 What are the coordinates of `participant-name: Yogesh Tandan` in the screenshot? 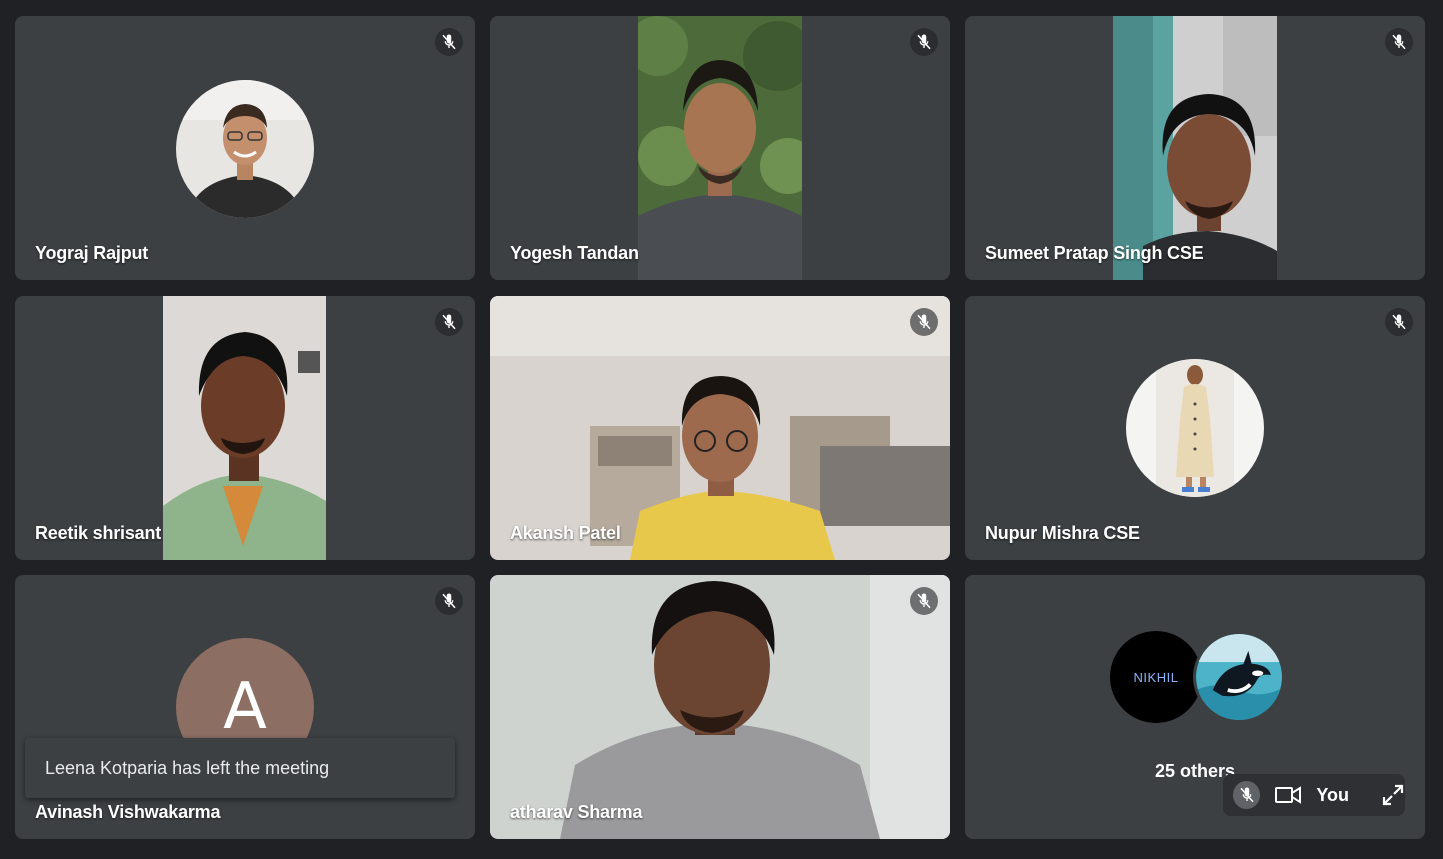 It's located at (574, 253).